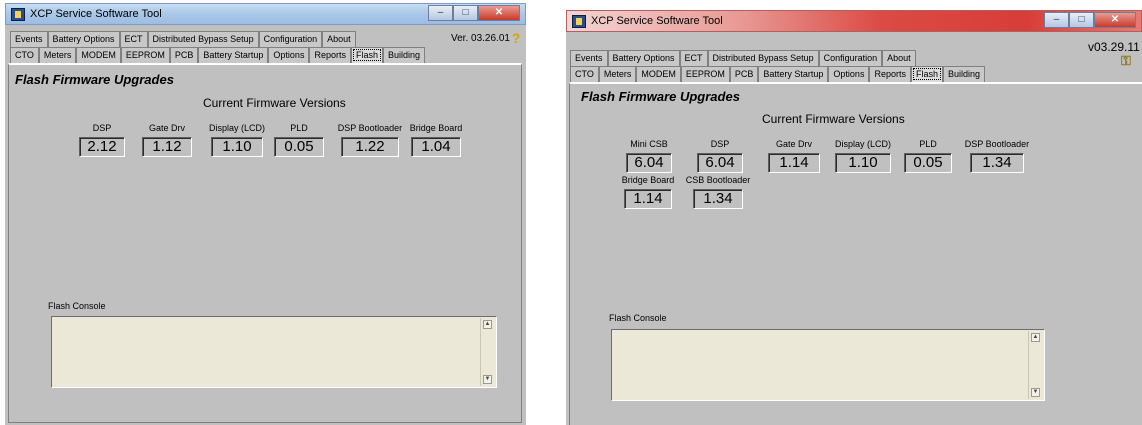  I want to click on flash-console-label: Flash Console, so click(638, 318).